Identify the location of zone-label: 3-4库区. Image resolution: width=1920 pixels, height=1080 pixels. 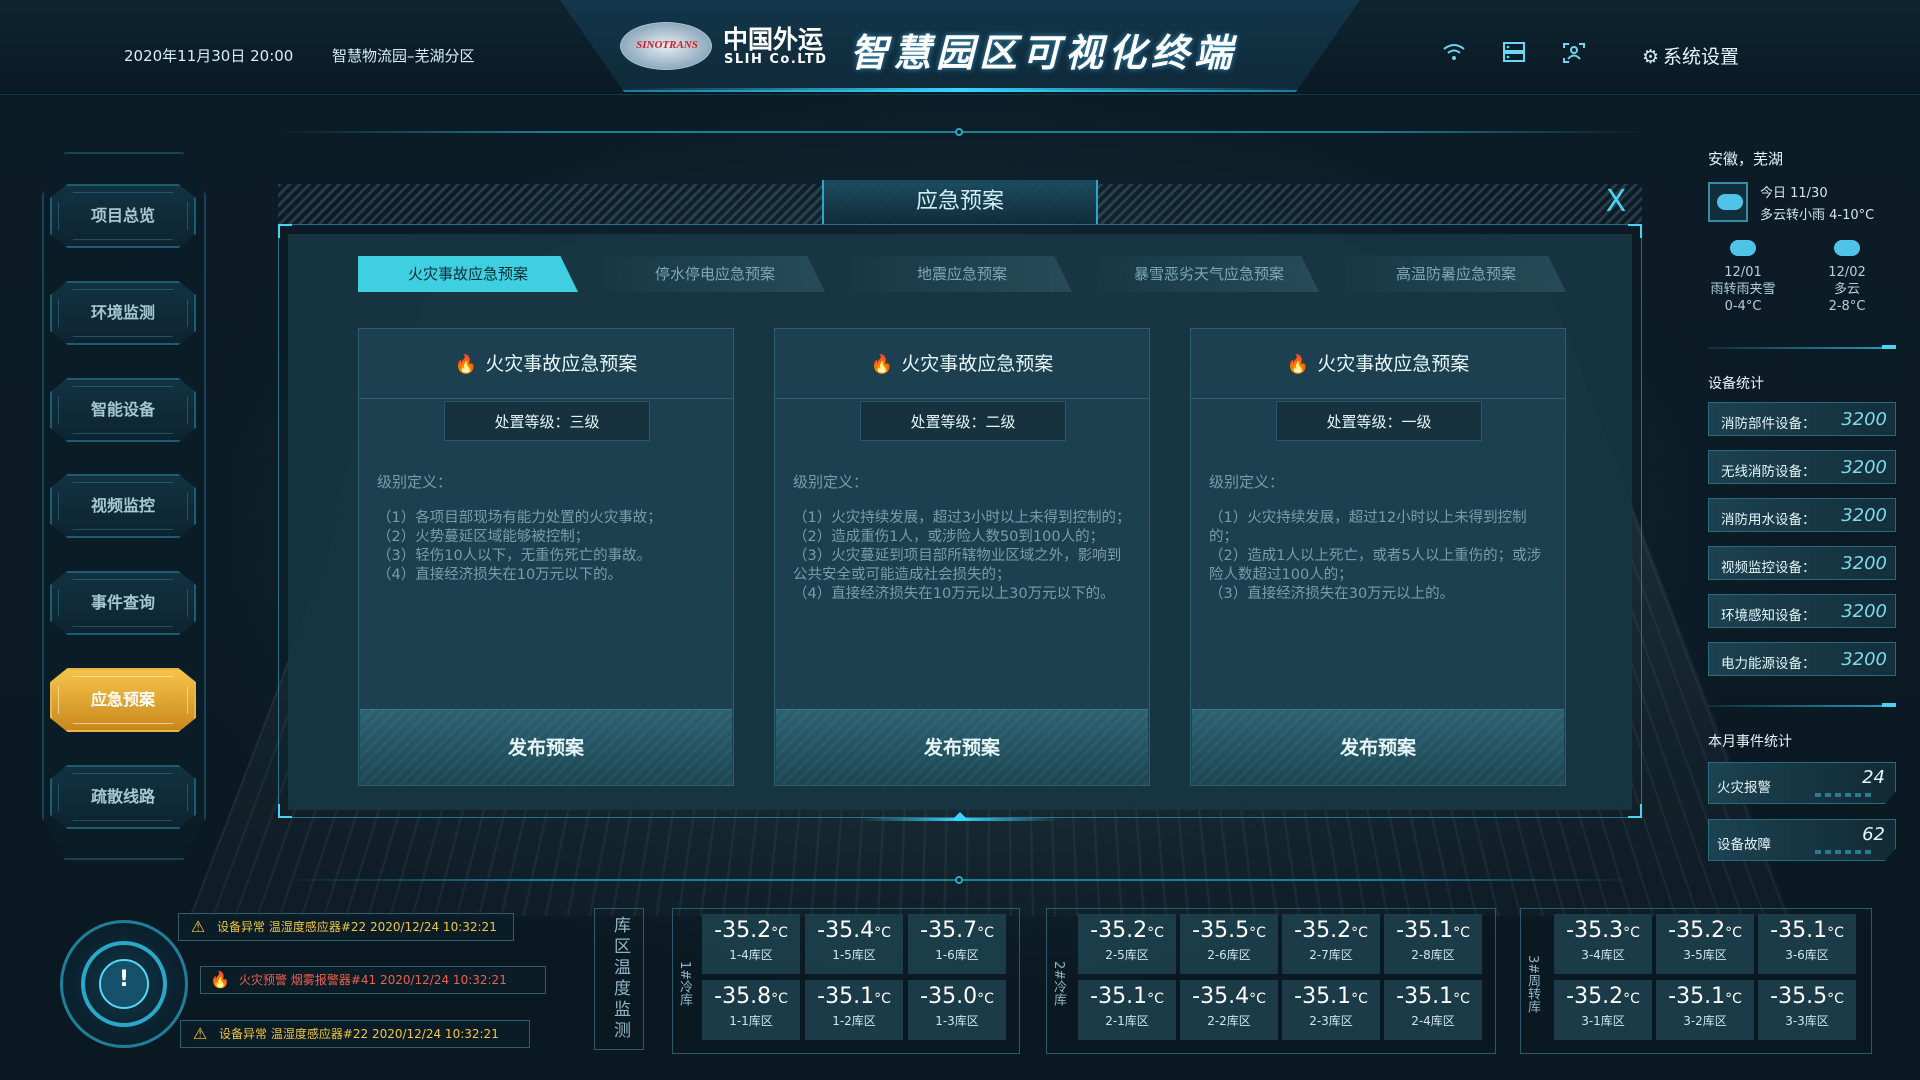
(1603, 955).